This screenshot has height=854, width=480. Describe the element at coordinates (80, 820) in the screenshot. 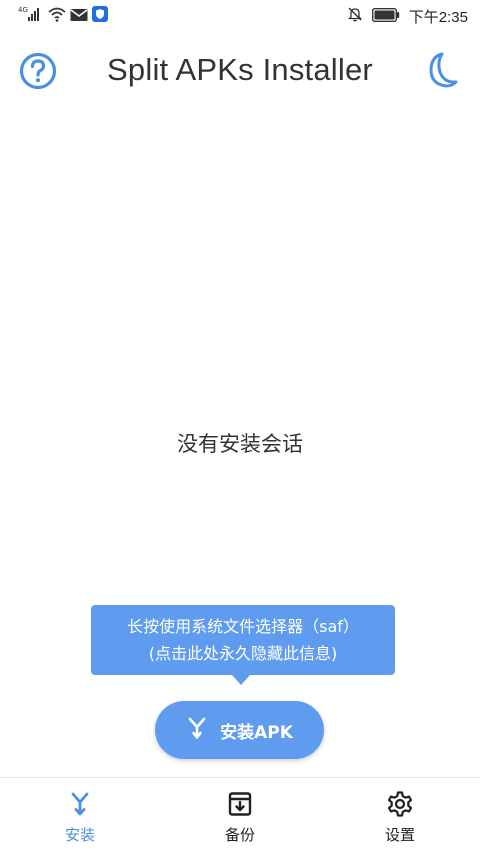

I see `nav-item-install: 安装` at that location.